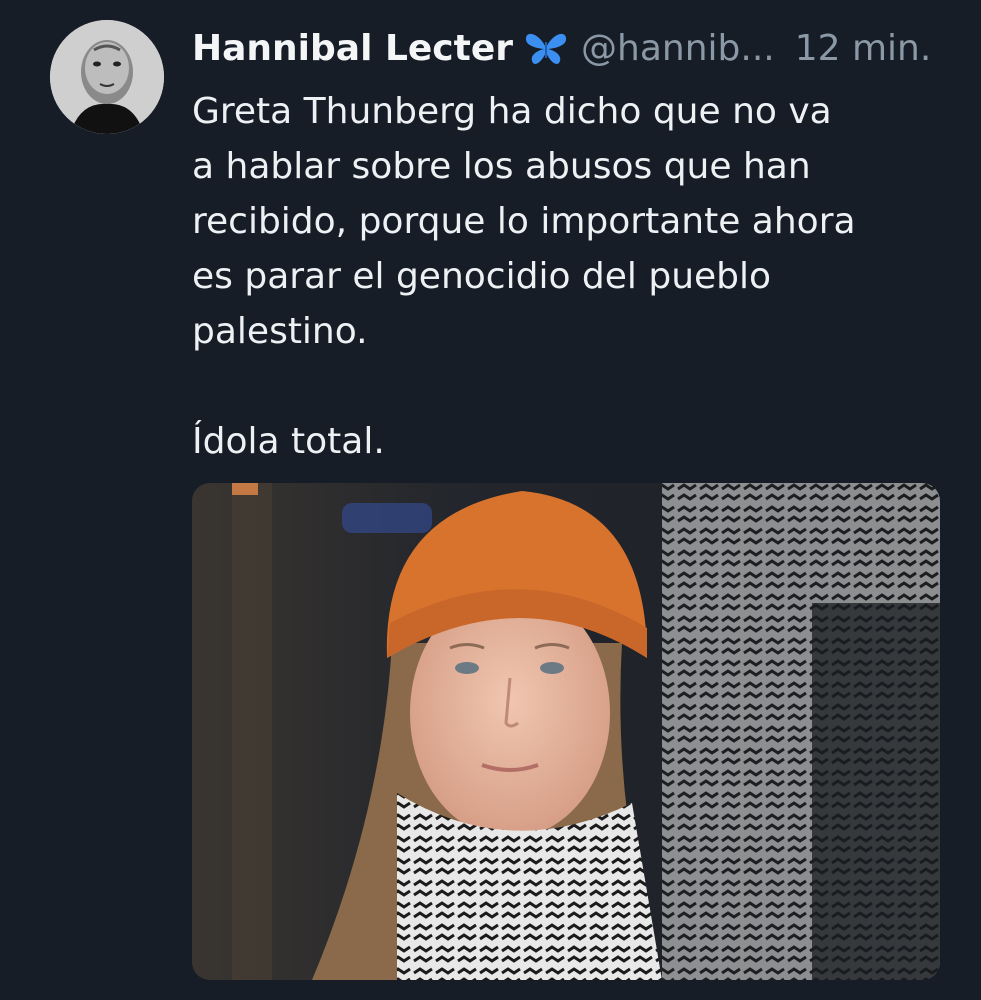 This screenshot has width=981, height=1000. Describe the element at coordinates (863, 48) in the screenshot. I see `tweet-timestamp: 12 min.` at that location.